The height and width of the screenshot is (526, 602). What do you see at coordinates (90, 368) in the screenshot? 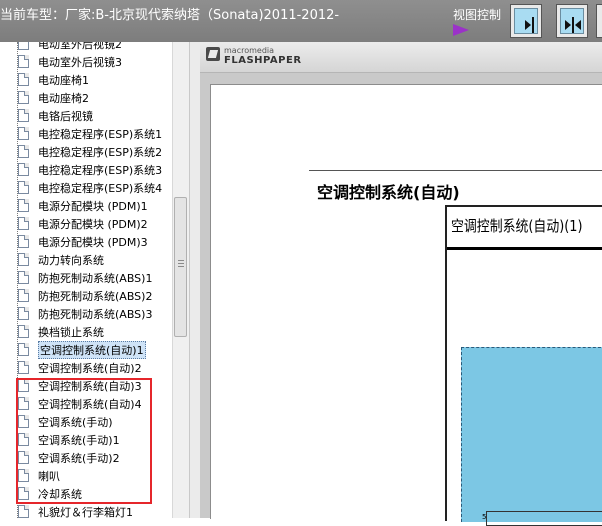
I see `tree-item-label: 空调控制系统(自动)2` at bounding box center [90, 368].